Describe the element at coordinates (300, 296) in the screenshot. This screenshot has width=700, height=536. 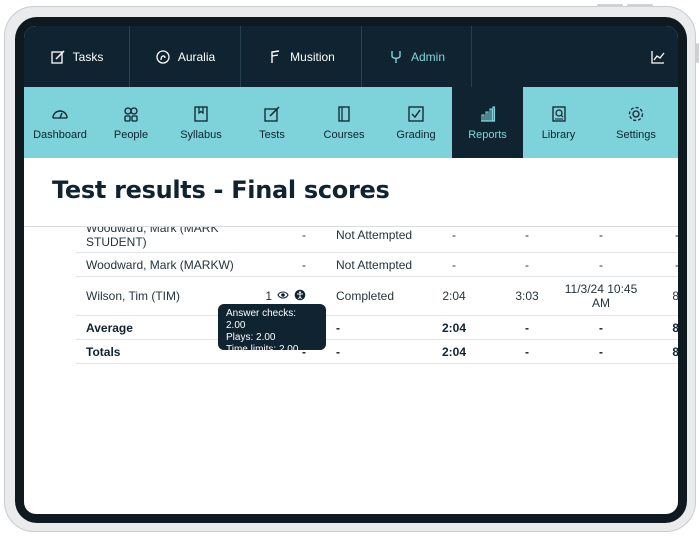
I see `accessibility-icon` at that location.